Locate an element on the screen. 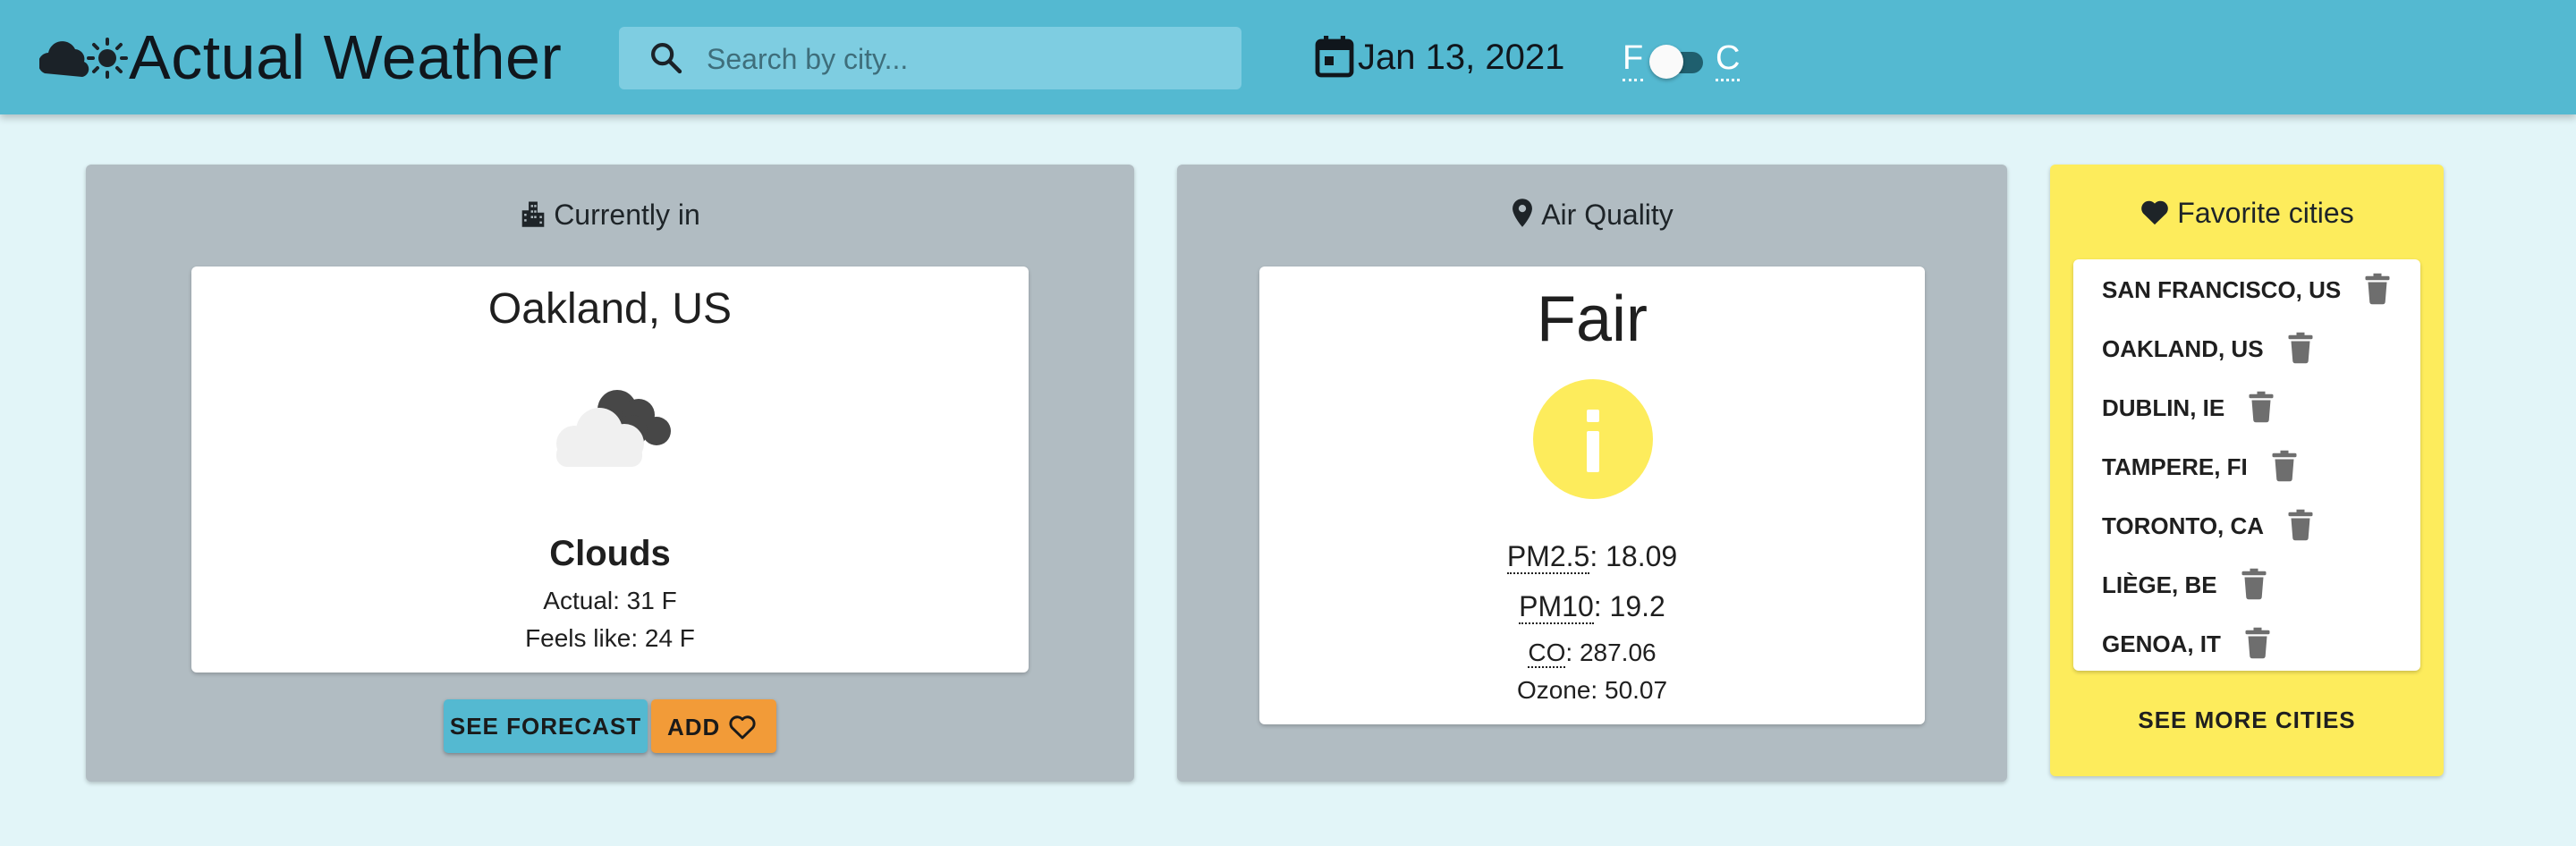 This screenshot has height=846, width=2576. list-item: TAMPERE, FI is located at coordinates (2200, 466).